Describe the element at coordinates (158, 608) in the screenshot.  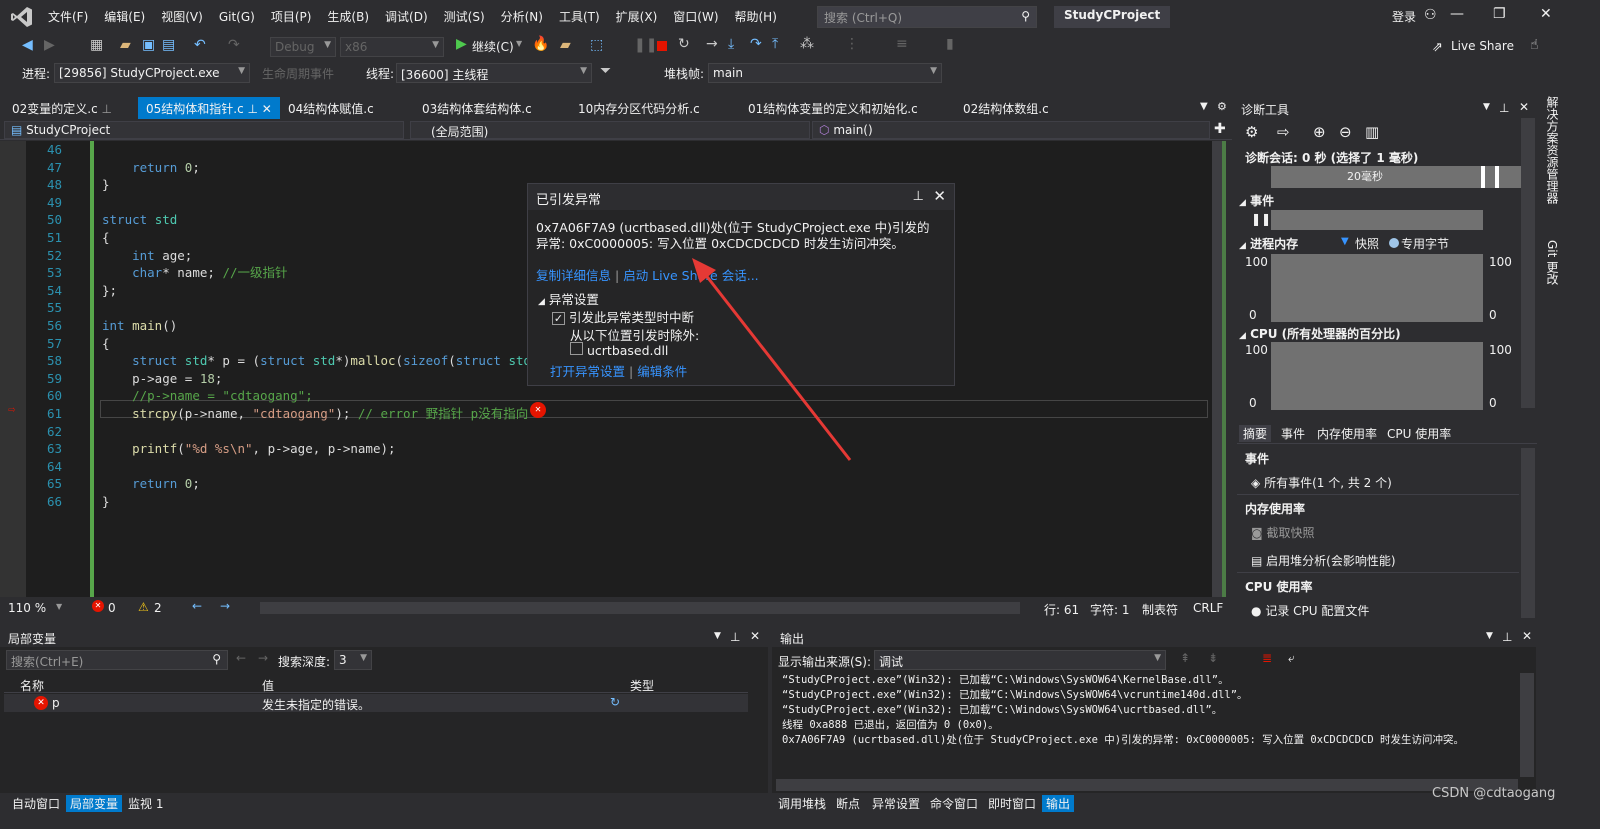
I see `warning-count: 2` at that location.